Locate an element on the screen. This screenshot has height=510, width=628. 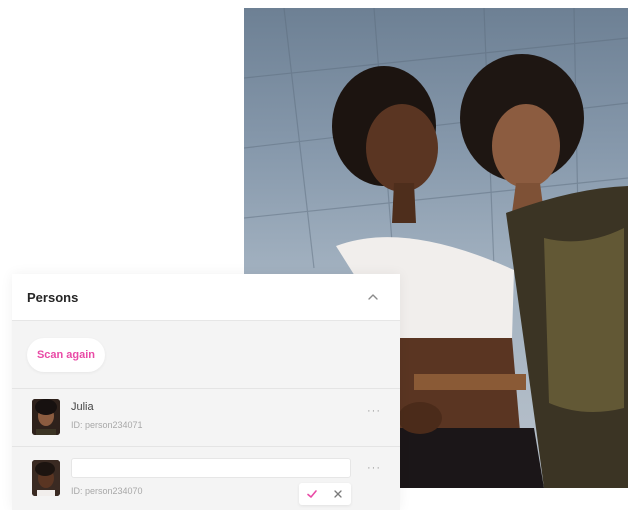
chevron-up-icon is located at coordinates (373, 297).